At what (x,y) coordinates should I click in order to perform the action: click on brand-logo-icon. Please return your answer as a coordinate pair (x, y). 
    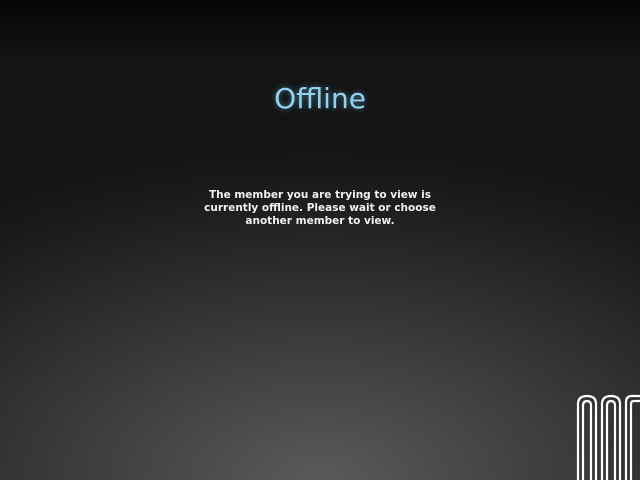
    Looking at the image, I should click on (608, 437).